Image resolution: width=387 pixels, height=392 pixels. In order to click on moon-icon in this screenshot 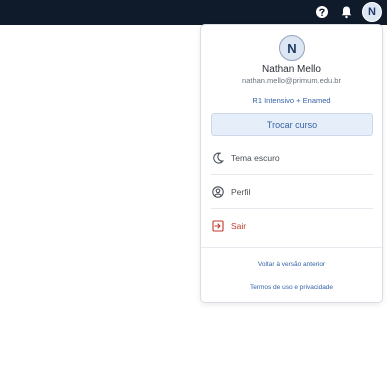, I will do `click(218, 158)`.